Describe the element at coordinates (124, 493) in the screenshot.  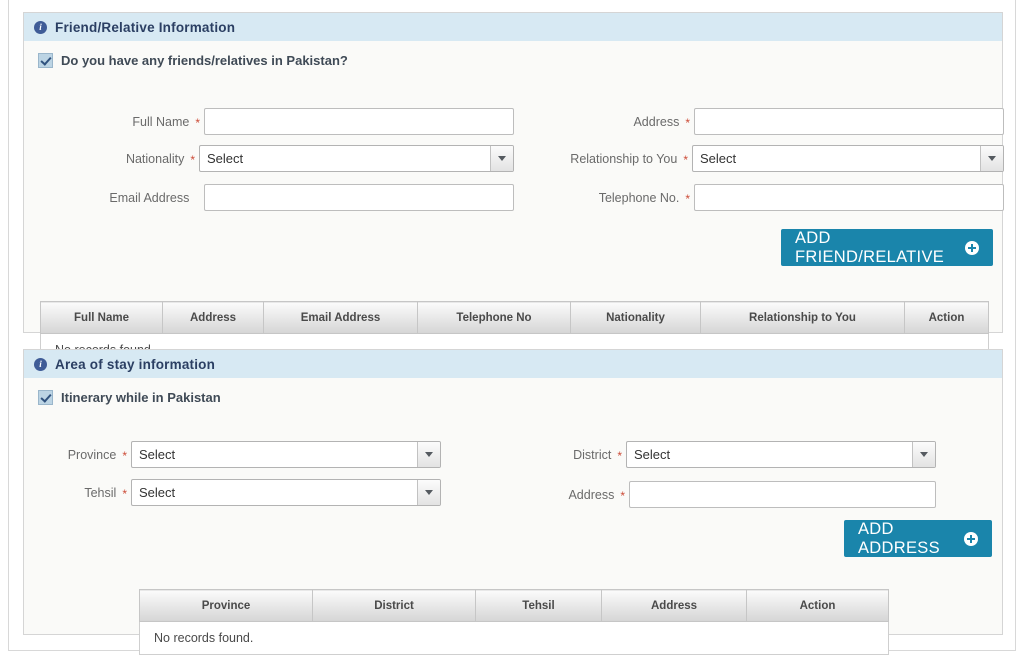
I see `tehsil-required-mark: *` at that location.